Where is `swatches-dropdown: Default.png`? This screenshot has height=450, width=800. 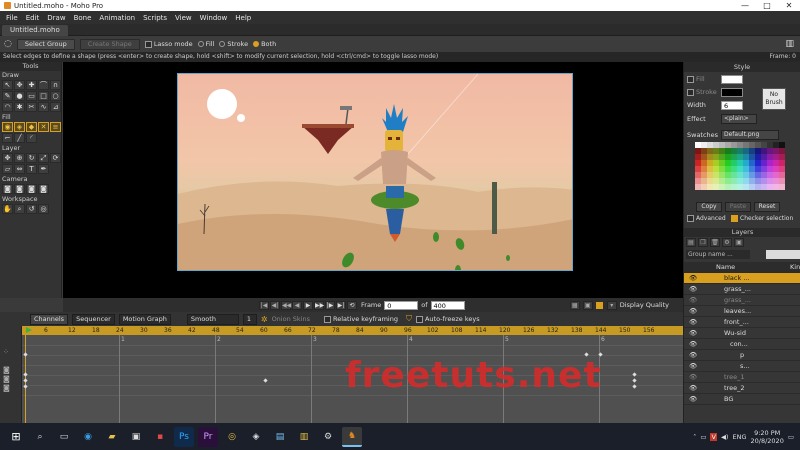
swatches-dropdown: Default.png is located at coordinates (750, 135).